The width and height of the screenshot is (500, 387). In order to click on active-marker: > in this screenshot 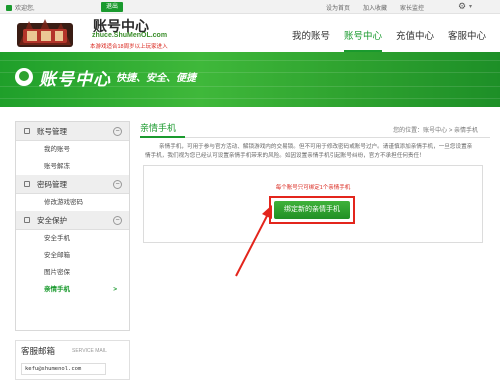, I will do `click(115, 289)`.